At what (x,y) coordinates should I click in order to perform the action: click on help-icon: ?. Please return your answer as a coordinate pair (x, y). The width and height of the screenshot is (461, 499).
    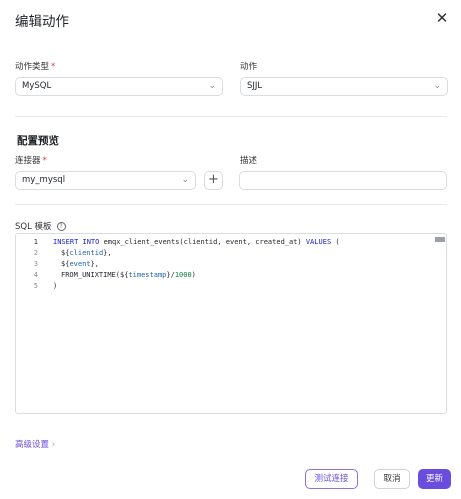
    Looking at the image, I should click on (61, 226).